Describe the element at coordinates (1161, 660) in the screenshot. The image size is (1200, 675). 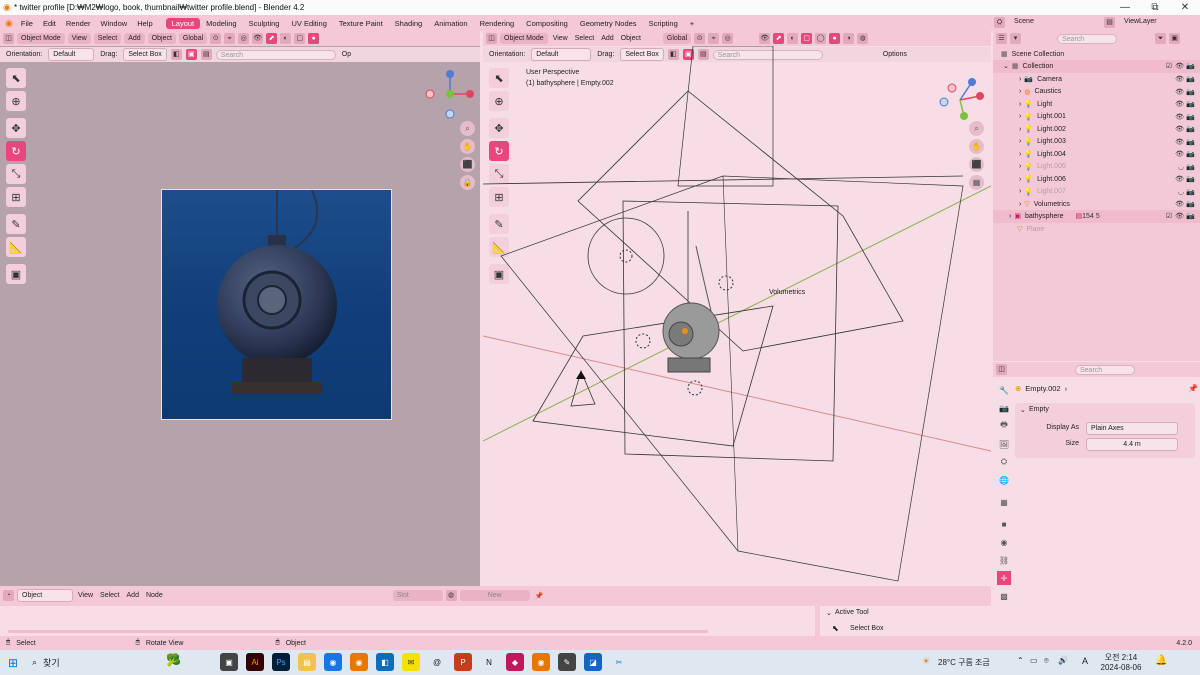
I see `notification-icon: 🔔` at that location.